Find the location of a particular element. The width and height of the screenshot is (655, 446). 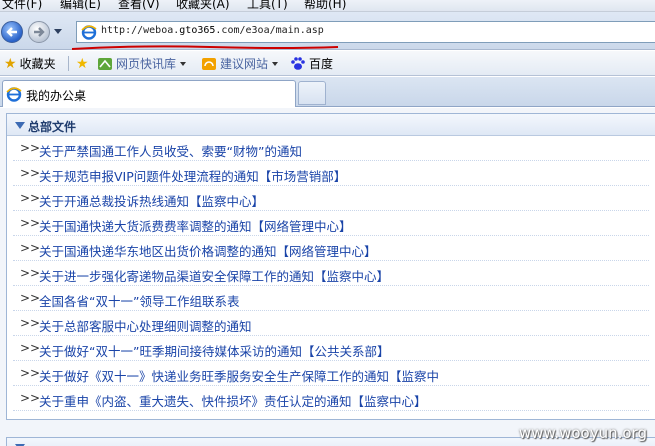

arrow-left-icon is located at coordinates (11, 32).